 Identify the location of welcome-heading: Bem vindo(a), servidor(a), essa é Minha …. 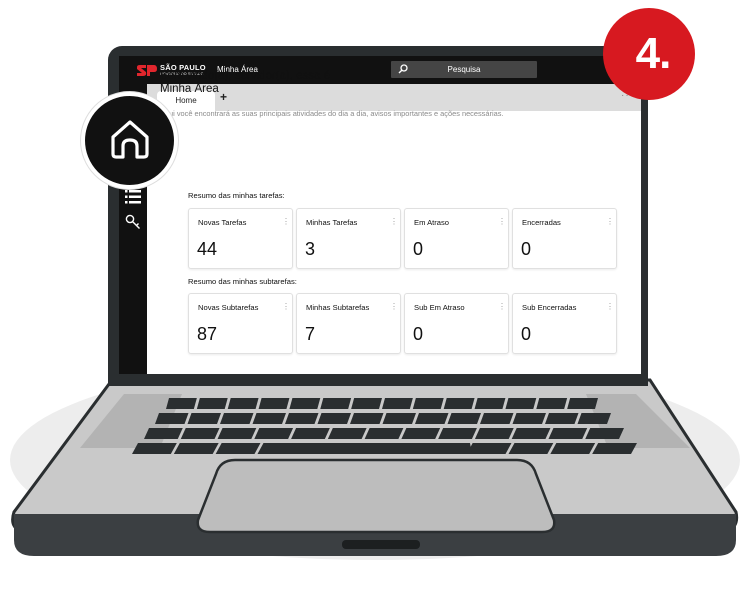
(310, 83).